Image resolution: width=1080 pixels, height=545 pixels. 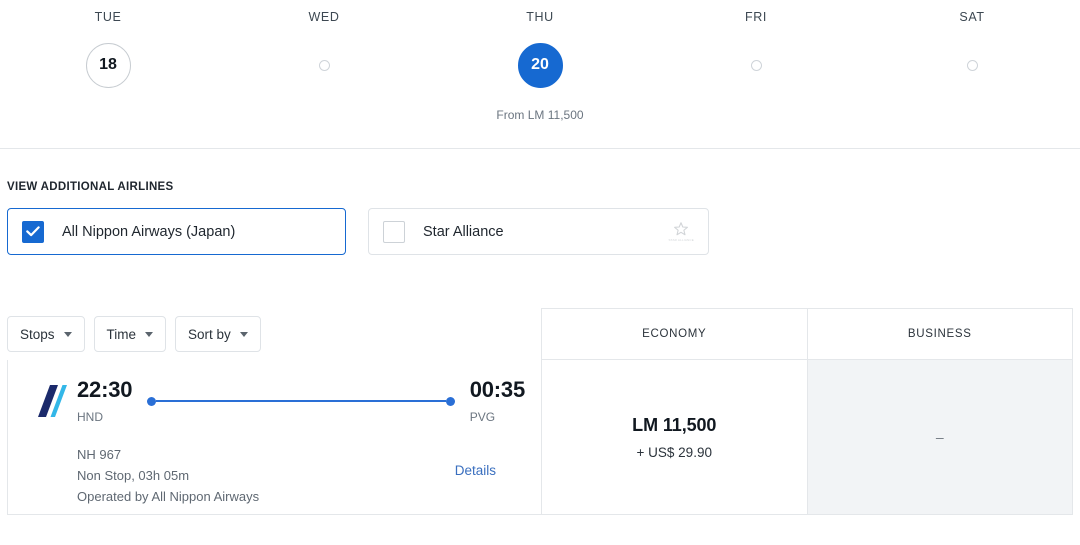 I want to click on star-alliance-caption: STAR ALLIANCE, so click(x=681, y=240).